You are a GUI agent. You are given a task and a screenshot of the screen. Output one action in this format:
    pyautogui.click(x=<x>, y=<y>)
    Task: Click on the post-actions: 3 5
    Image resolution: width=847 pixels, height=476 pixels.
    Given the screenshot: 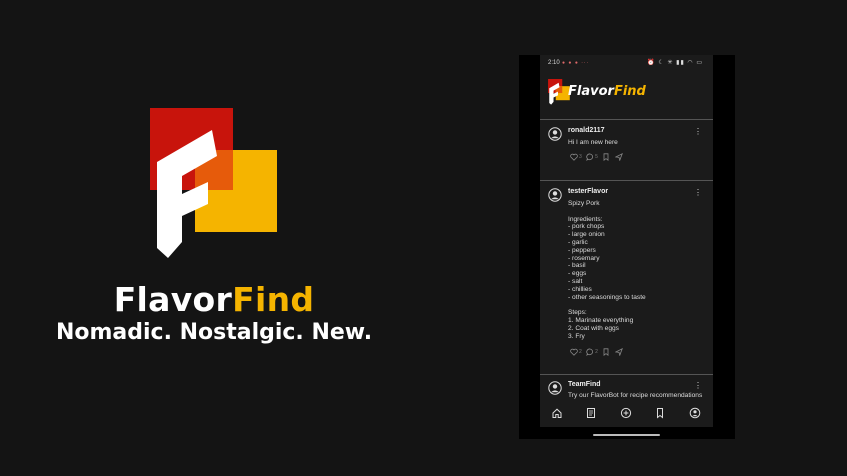 What is the action you would take?
    pyautogui.click(x=596, y=157)
    